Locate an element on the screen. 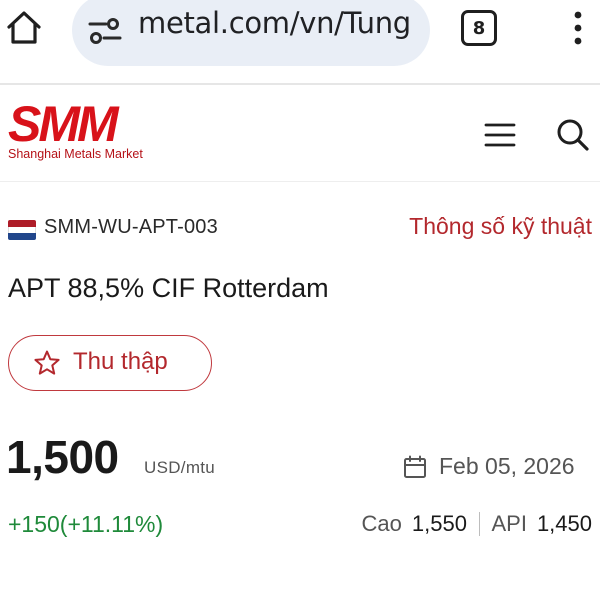  api-label: API is located at coordinates (509, 523).